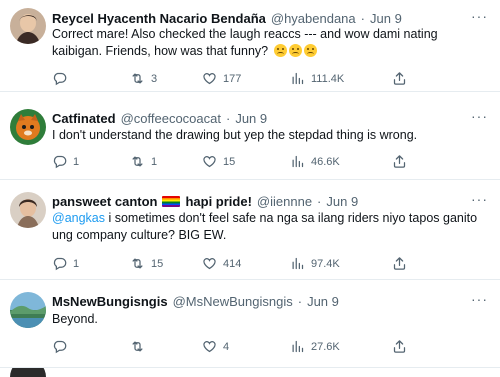 The image size is (500, 377). I want to click on display-name: MsNewBungisngis, so click(110, 301).